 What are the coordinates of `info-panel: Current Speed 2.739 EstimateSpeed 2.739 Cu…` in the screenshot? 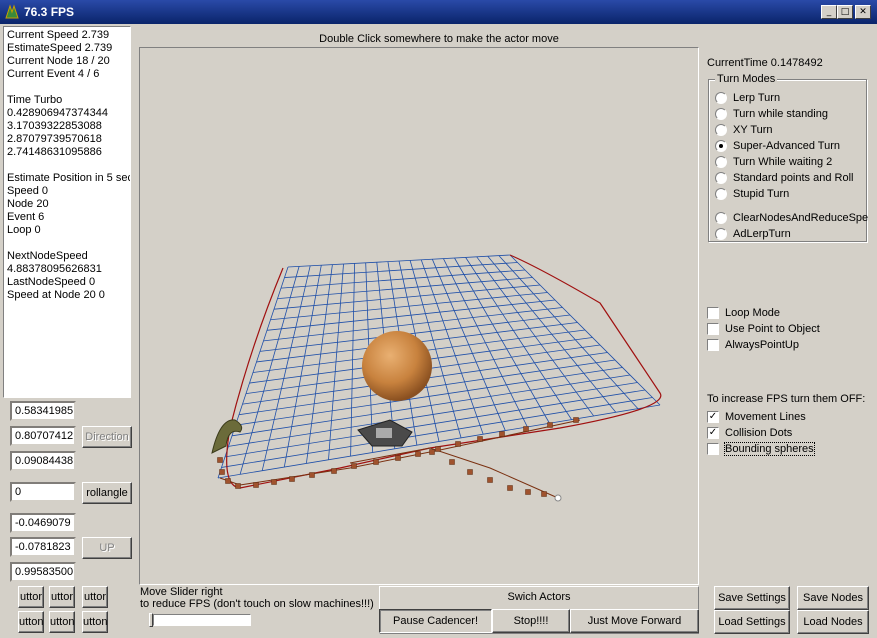 It's located at (67, 212).